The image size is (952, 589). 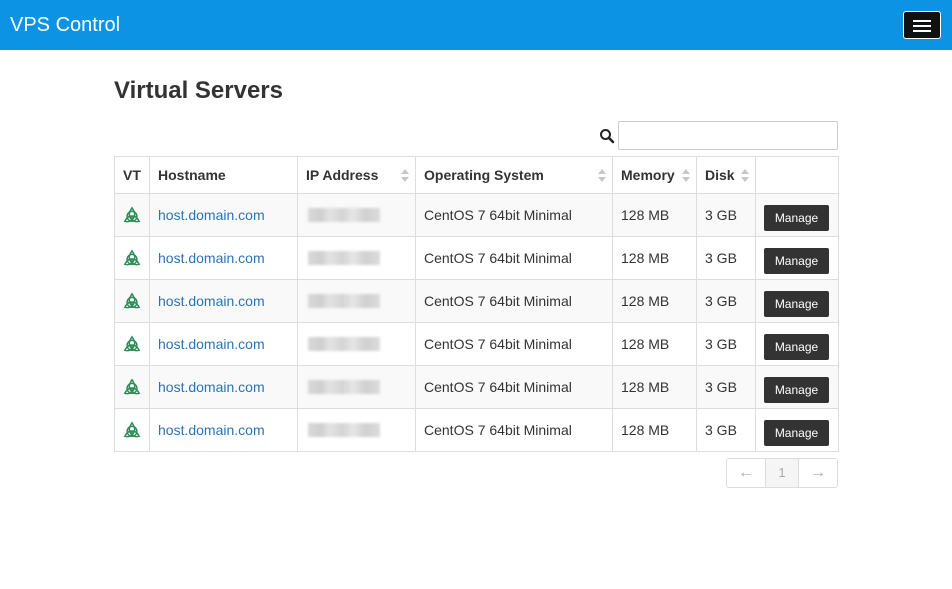 What do you see at coordinates (797, 175) in the screenshot?
I see `column-header-actions` at bounding box center [797, 175].